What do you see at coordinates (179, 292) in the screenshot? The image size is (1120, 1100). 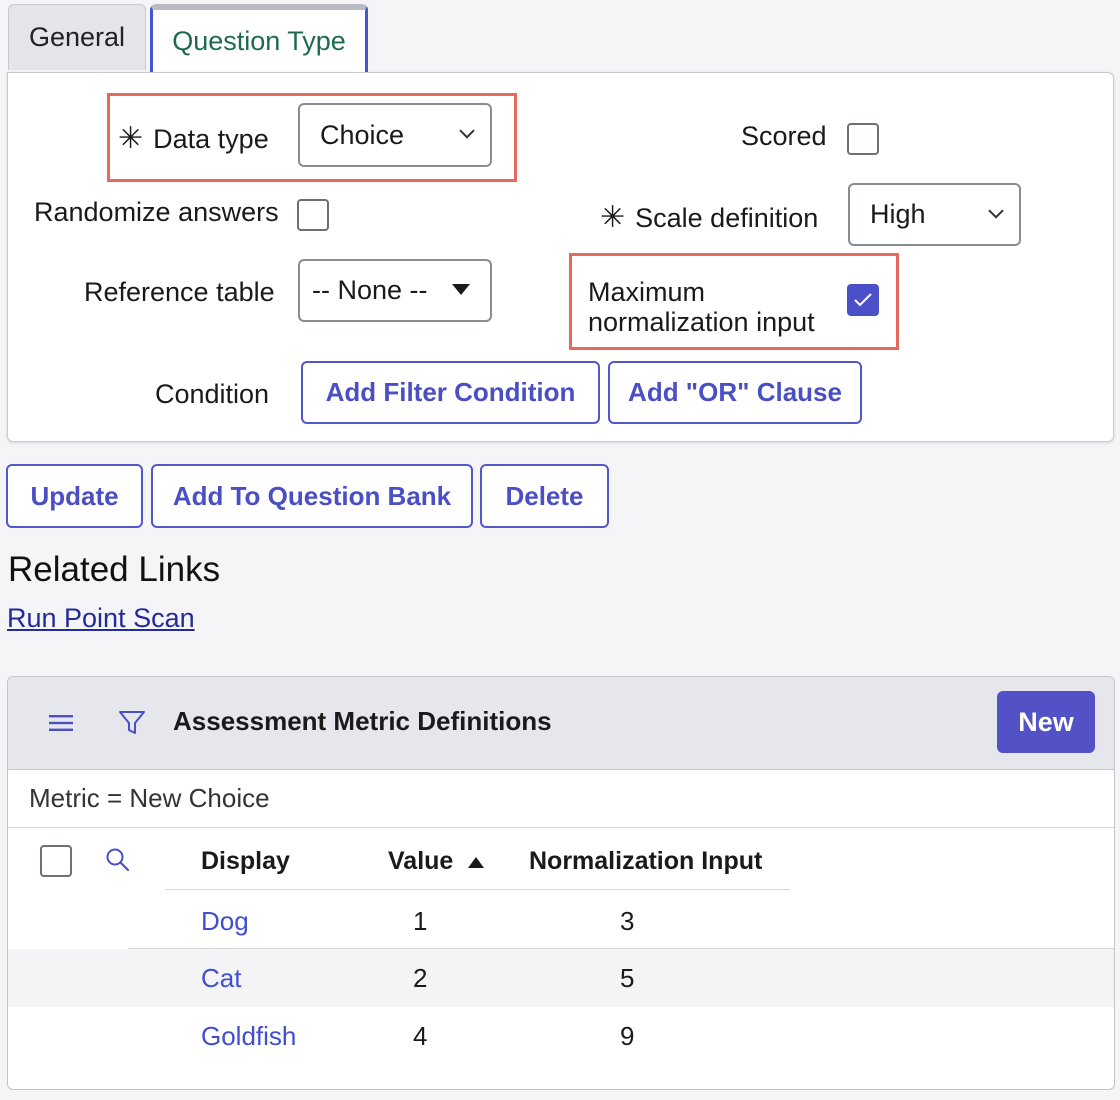 I see `reference-table-label: Reference table` at bounding box center [179, 292].